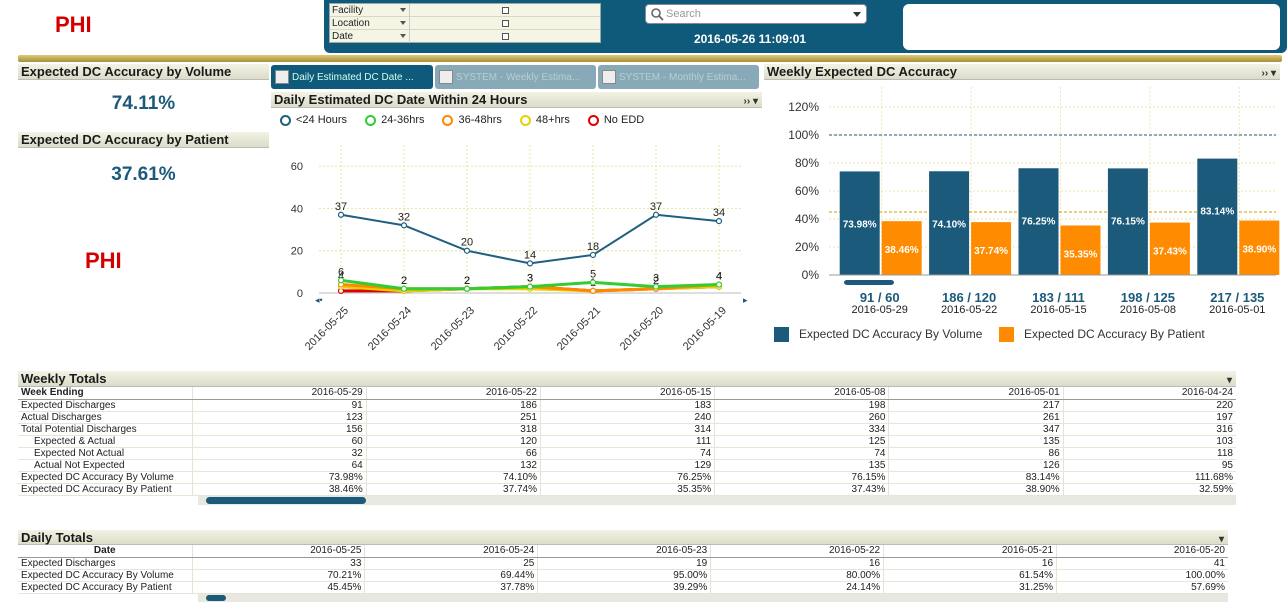 This screenshot has width=1287, height=603. What do you see at coordinates (627, 405) in the screenshot?
I see `table-cell: 183` at bounding box center [627, 405].